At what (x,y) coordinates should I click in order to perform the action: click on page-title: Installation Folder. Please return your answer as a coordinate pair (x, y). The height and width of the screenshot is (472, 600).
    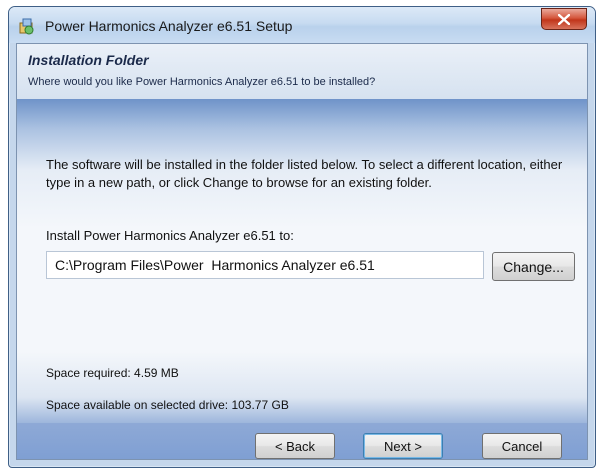
    Looking at the image, I should click on (88, 60).